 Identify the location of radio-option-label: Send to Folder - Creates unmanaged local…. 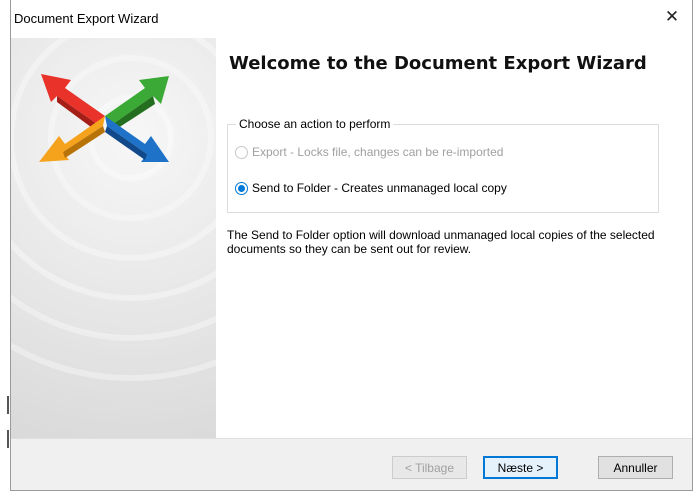
(379, 188).